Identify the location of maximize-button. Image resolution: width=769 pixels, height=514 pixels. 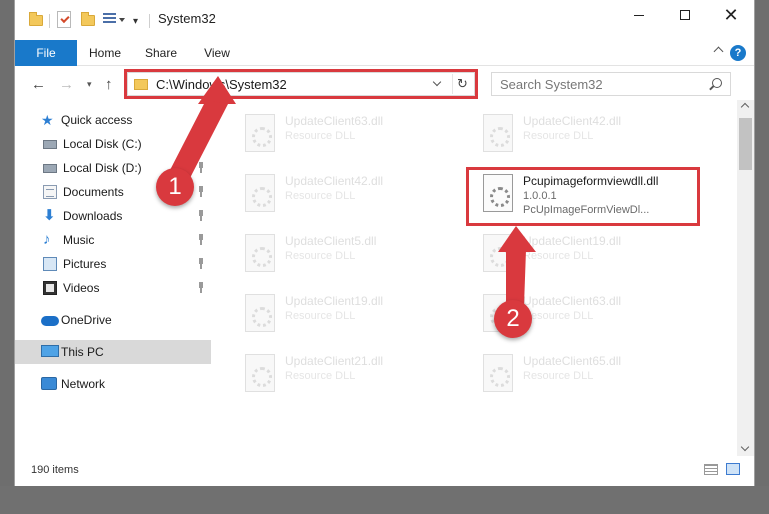
(685, 15).